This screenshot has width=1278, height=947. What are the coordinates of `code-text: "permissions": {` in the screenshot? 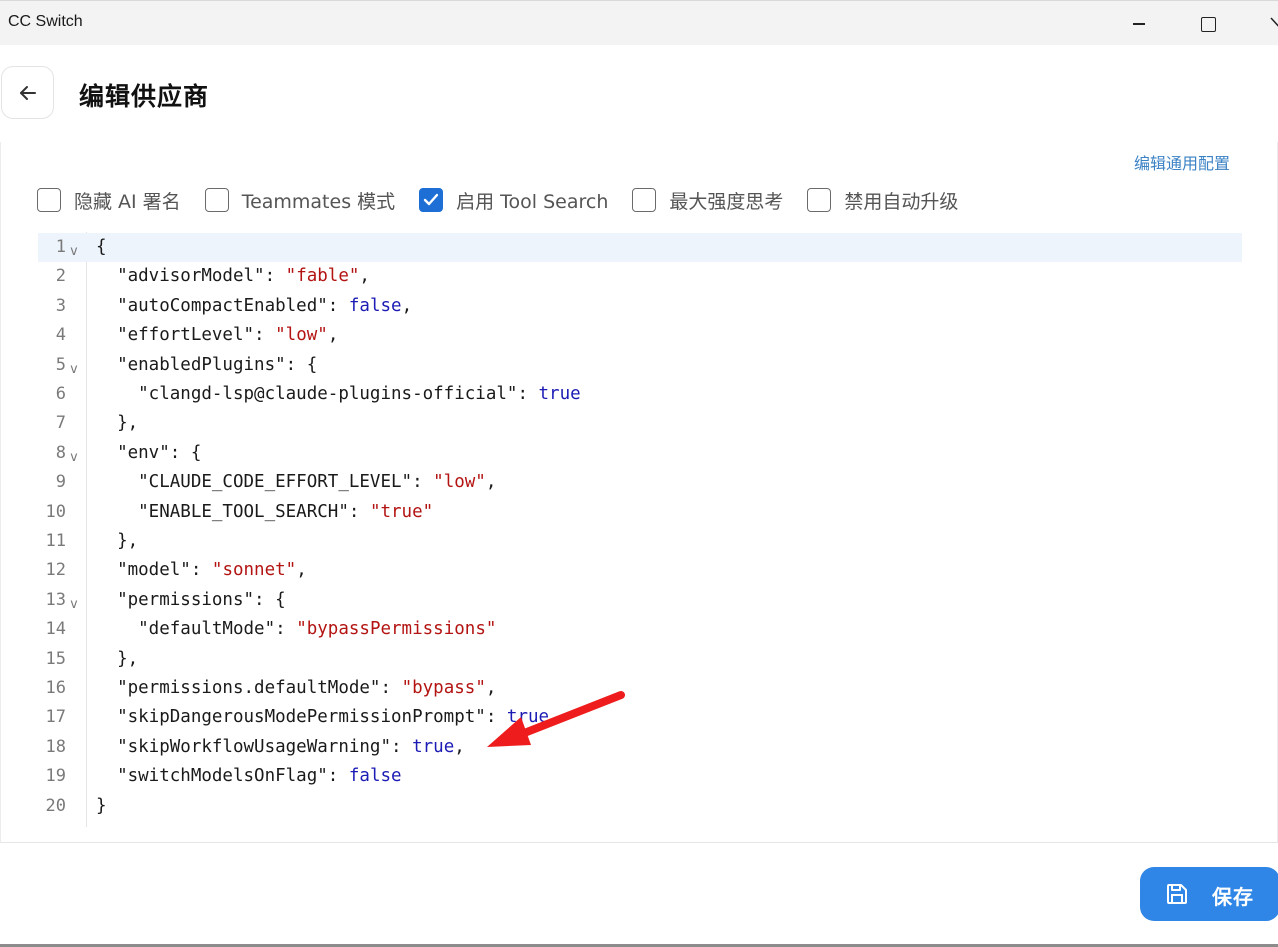 It's located at (191, 600).